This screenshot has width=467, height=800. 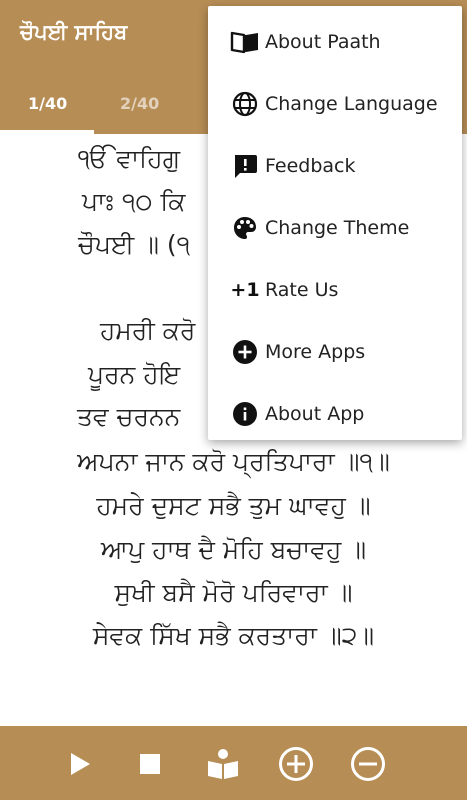 What do you see at coordinates (323, 42) in the screenshot?
I see `menu-label: About Paath` at bounding box center [323, 42].